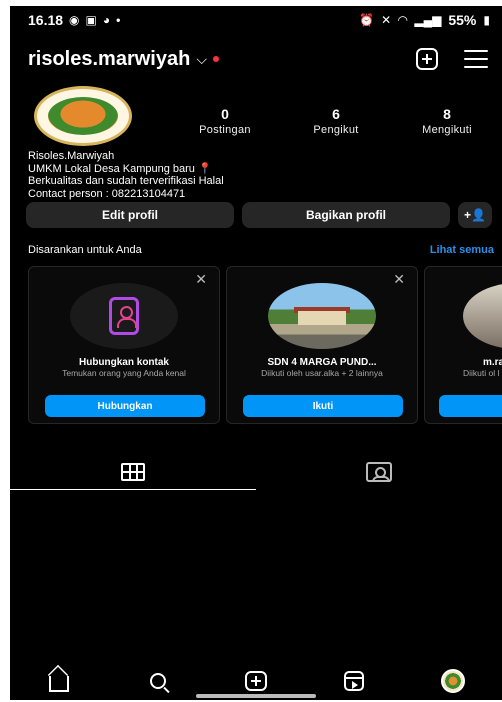 Image resolution: width=502 pixels, height=702 pixels. I want to click on school-photo, so click(322, 316).